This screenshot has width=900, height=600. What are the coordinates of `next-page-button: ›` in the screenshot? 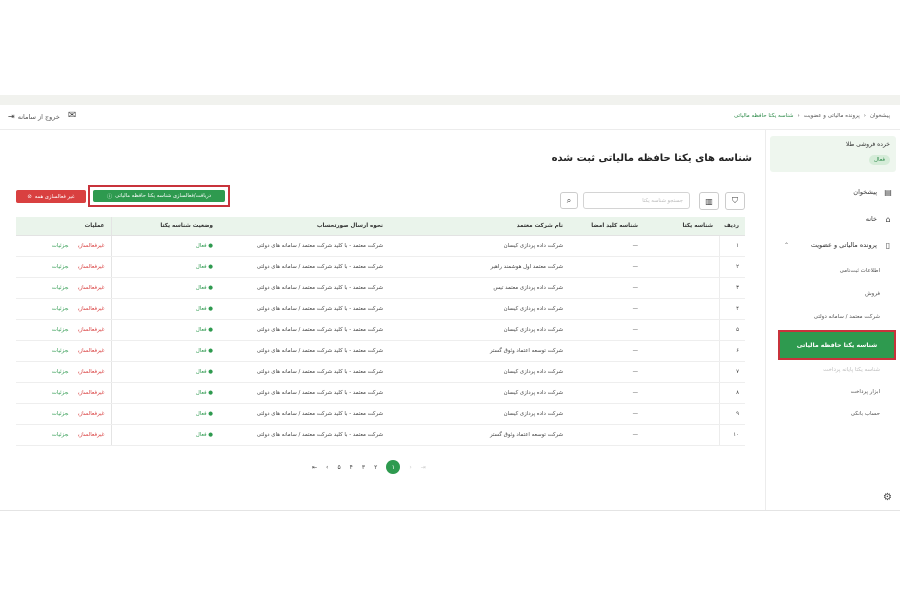 It's located at (410, 467).